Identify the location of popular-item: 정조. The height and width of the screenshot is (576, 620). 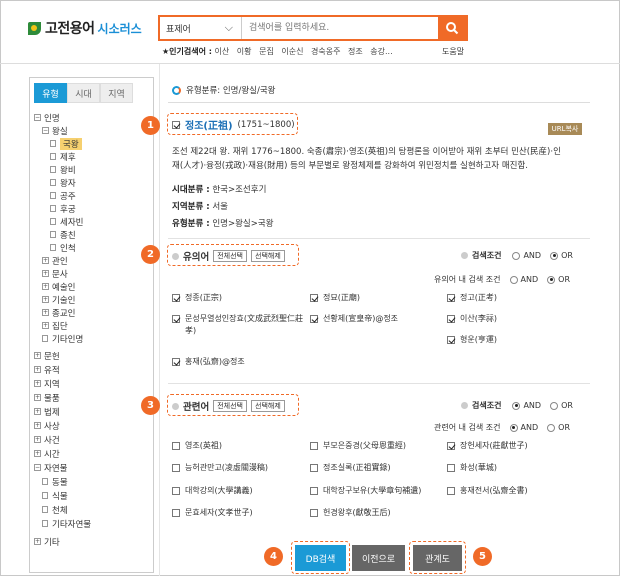
(355, 51).